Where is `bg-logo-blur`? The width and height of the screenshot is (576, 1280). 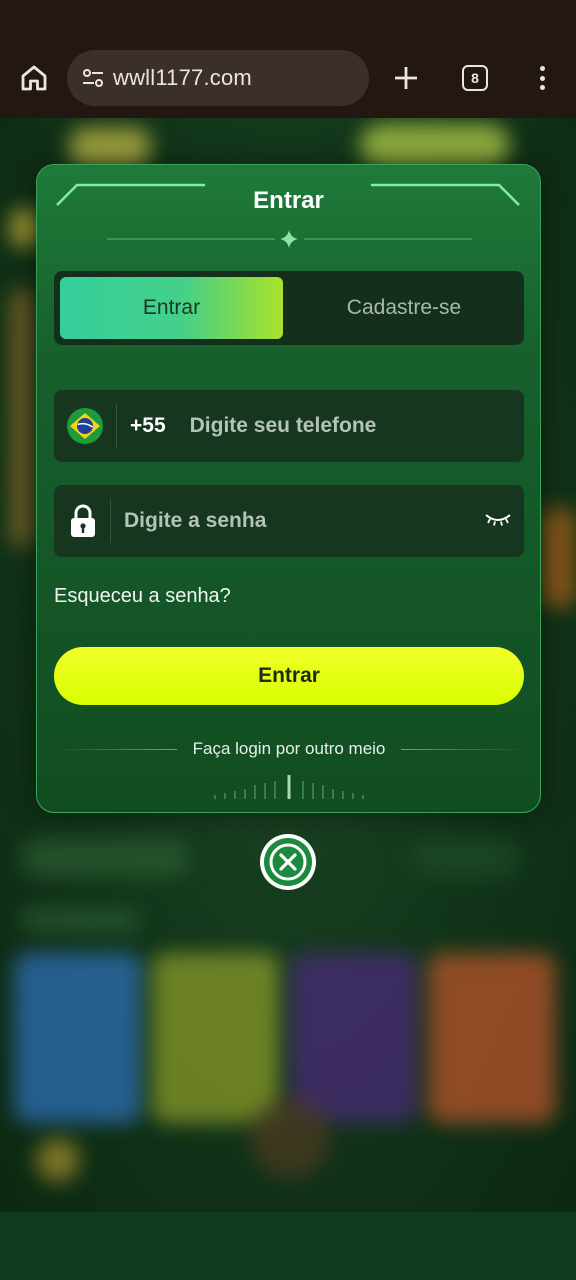
bg-logo-blur is located at coordinates (110, 148).